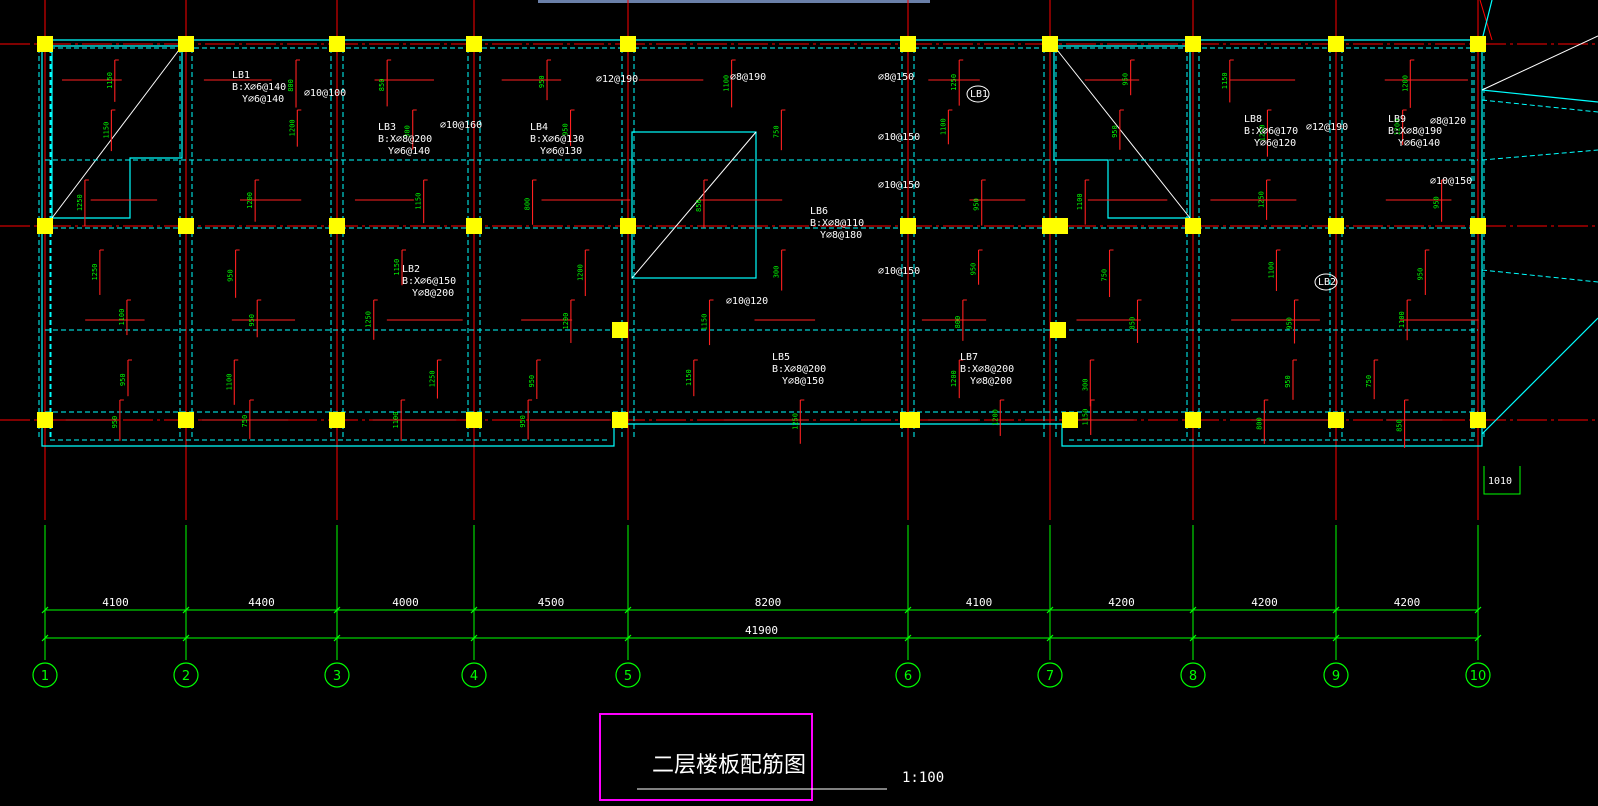 This screenshot has width=1598, height=806. What do you see at coordinates (1327, 282) in the screenshot?
I see `callout-label: LB2` at bounding box center [1327, 282].